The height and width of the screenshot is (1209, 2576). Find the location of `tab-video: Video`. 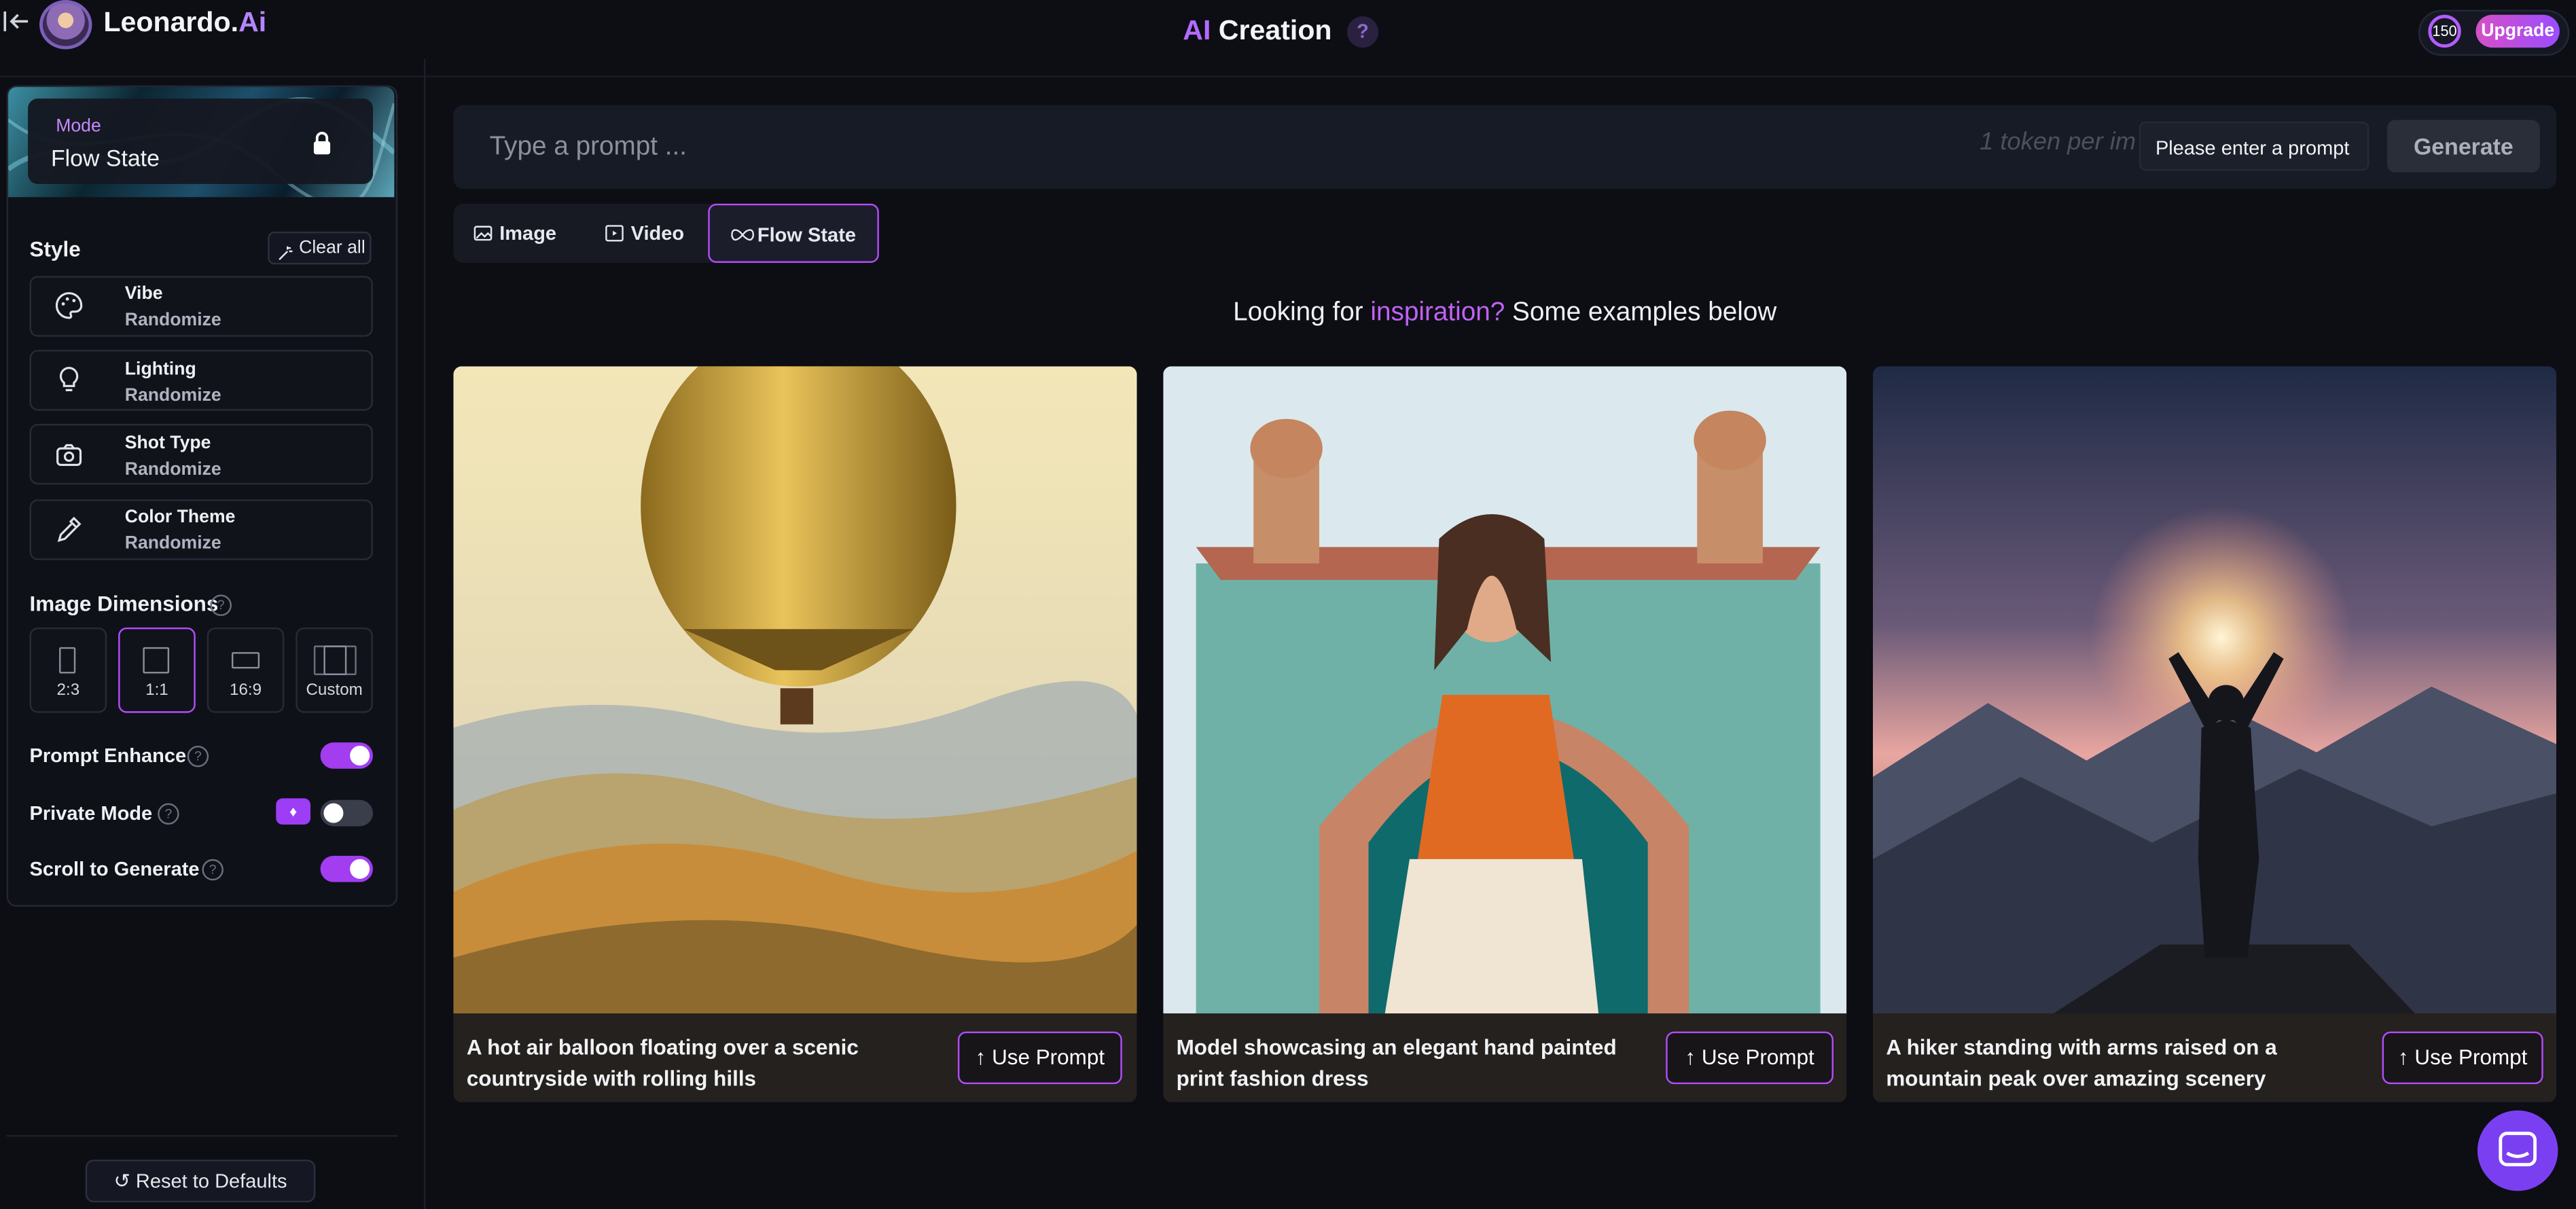

tab-video: Video is located at coordinates (644, 233).